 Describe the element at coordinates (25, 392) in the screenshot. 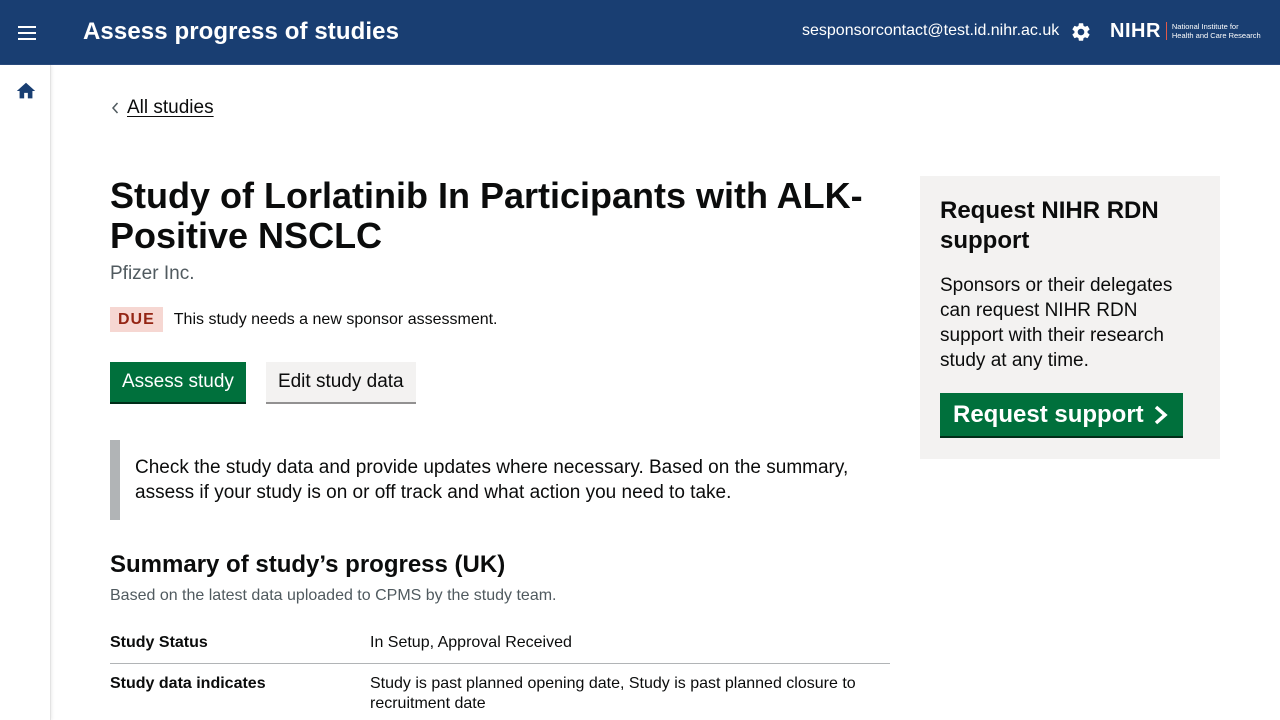

I see `side-navigation` at that location.